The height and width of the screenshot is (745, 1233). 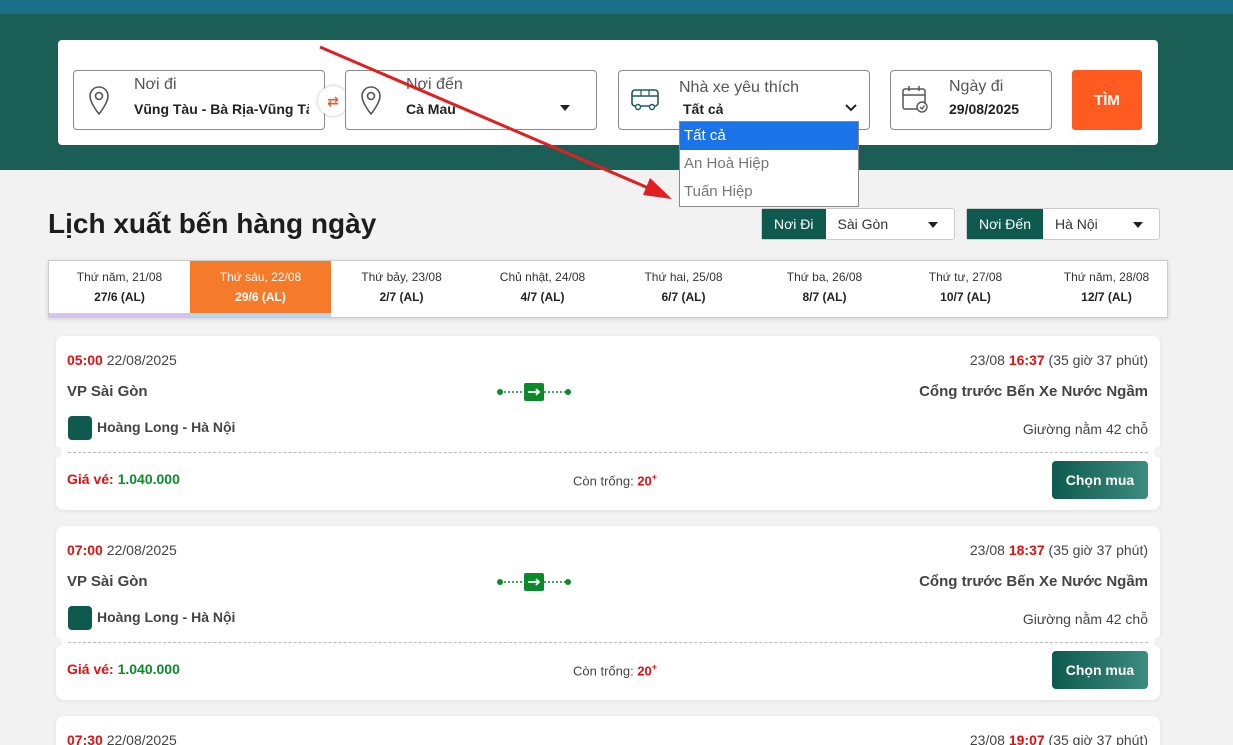 What do you see at coordinates (1101, 224) in the screenshot?
I see `to-filter-value: Hà Nội` at bounding box center [1101, 224].